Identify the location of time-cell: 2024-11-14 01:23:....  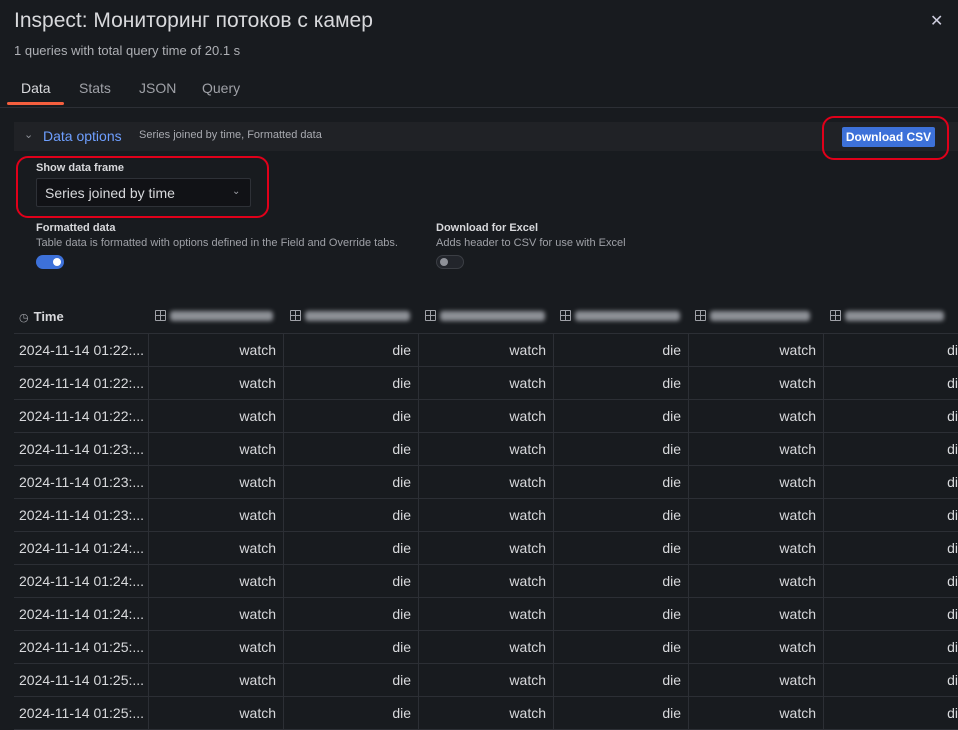
(82, 482).